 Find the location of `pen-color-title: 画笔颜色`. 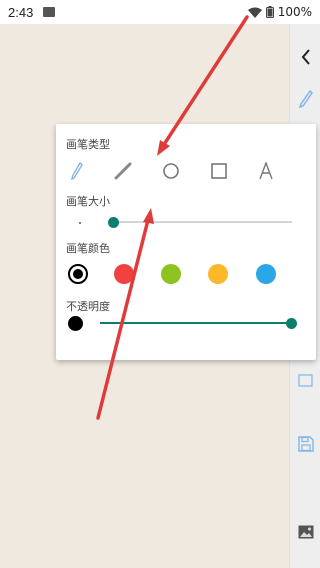

pen-color-title: 画笔颜色 is located at coordinates (88, 248).